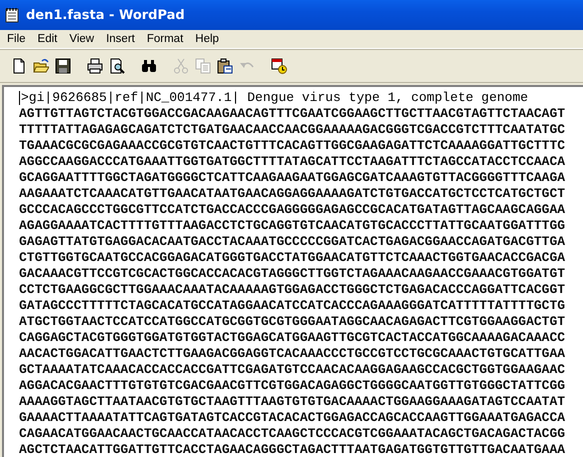 This screenshot has height=457, width=583. I want to click on sequence-line: TTTTTATTAGAGAGCAGATCTCTGATGAACAACCAACGGAAAAAGACGGGTCGACCGTCTTTCAATATGC, so click(292, 130).